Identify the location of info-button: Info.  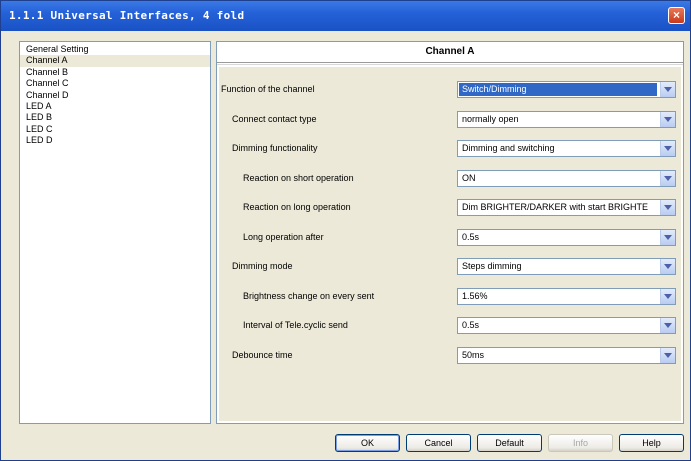
(580, 443).